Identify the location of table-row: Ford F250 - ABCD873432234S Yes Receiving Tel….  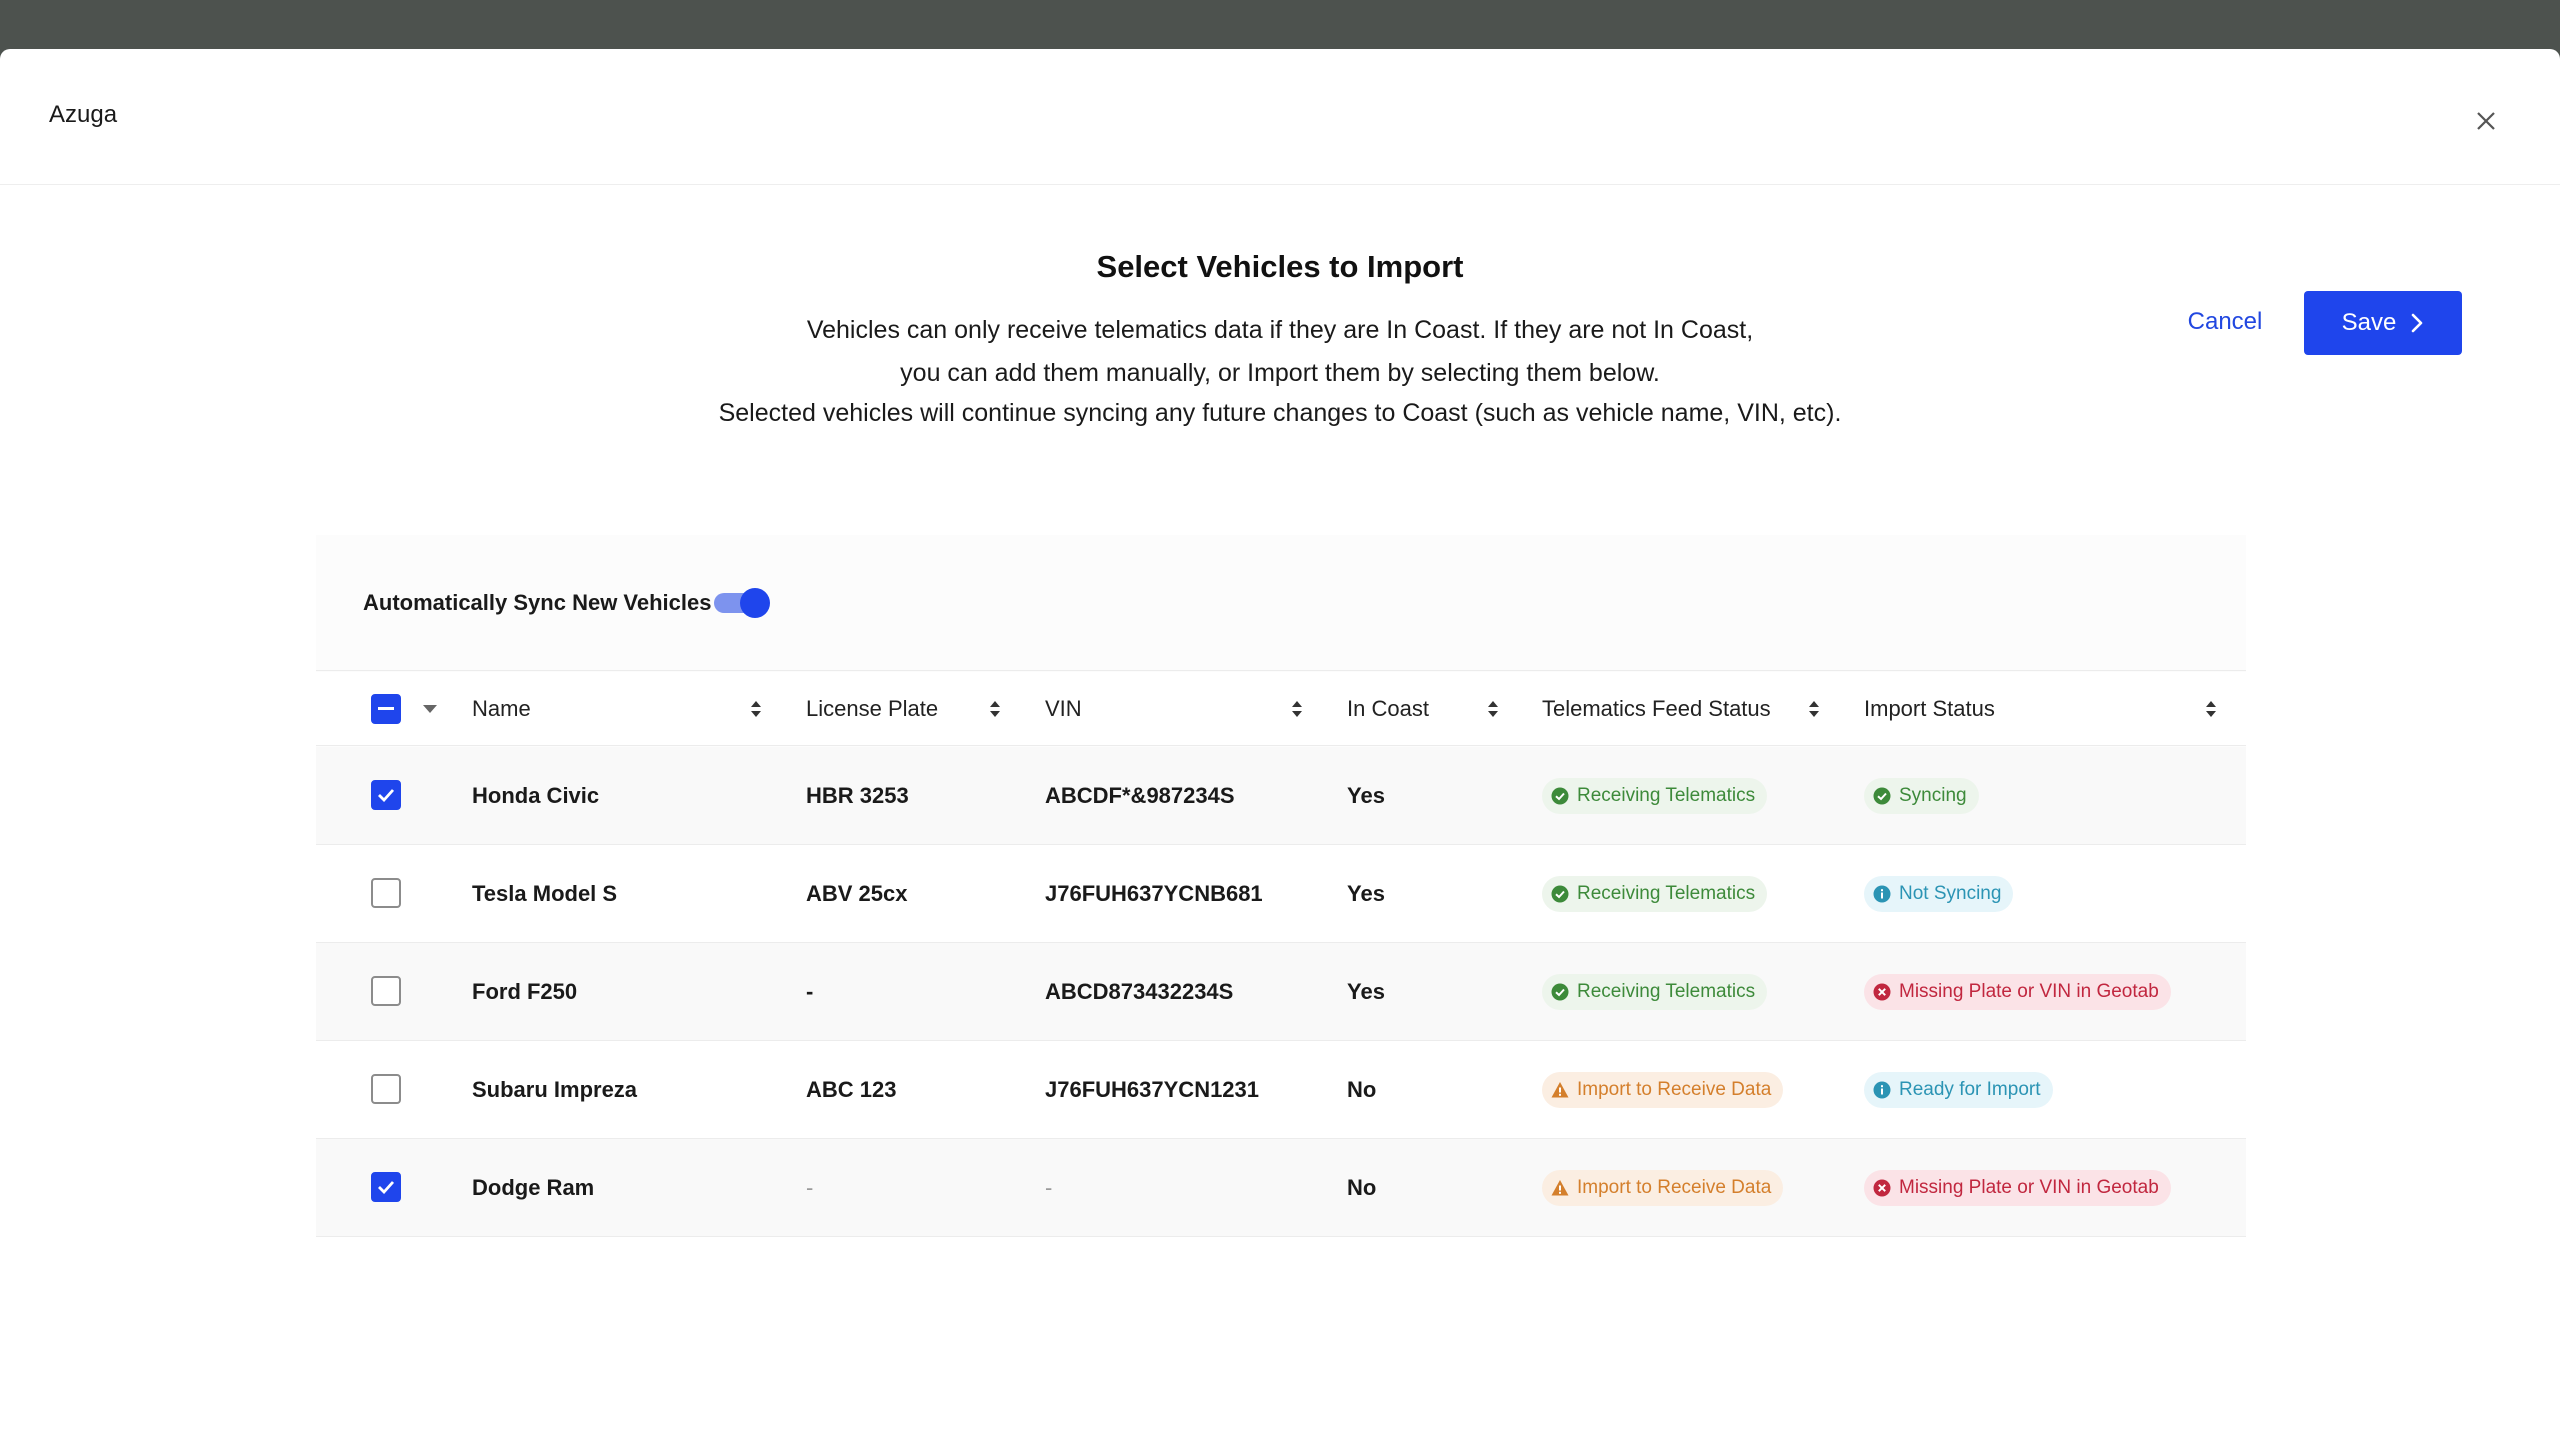
(1281, 992).